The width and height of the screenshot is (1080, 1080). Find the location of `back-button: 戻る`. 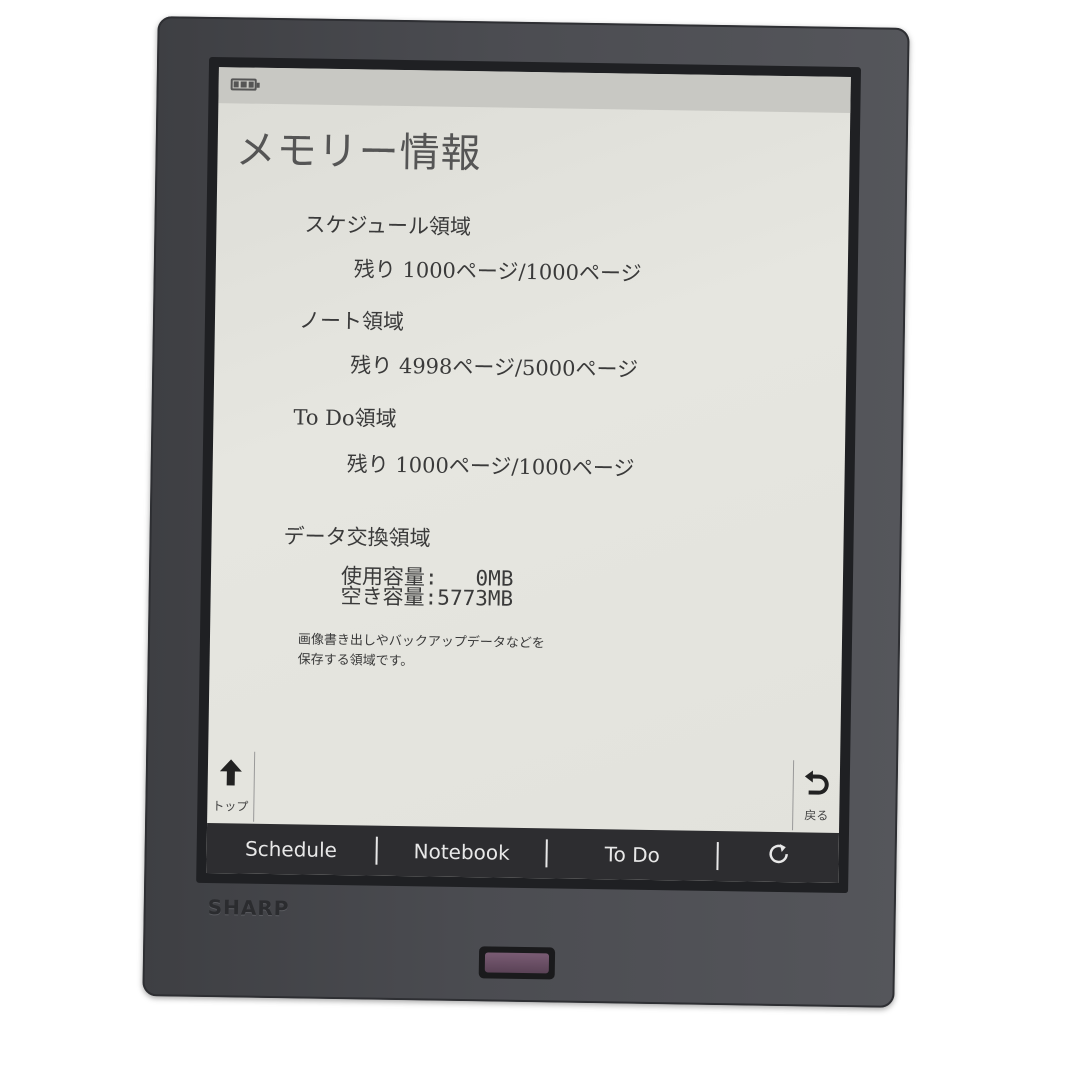

back-button: 戻る is located at coordinates (816, 795).